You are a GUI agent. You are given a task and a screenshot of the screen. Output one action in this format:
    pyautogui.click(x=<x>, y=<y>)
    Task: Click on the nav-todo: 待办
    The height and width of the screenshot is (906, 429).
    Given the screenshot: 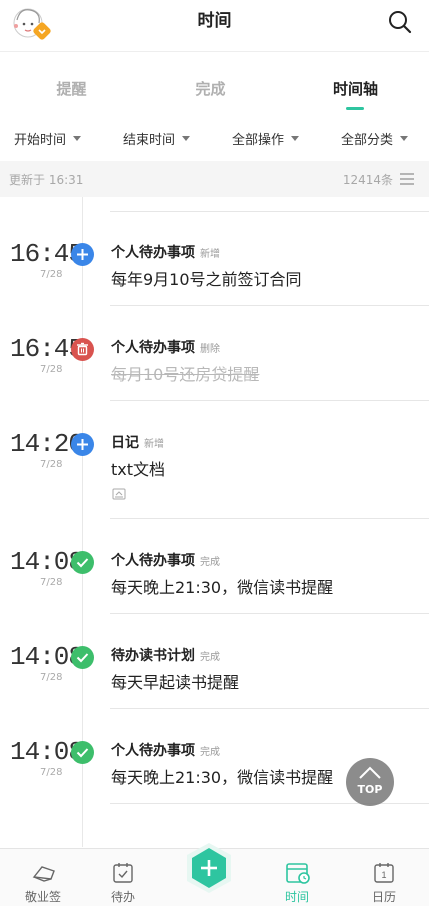 What is the action you would take?
    pyautogui.click(x=123, y=877)
    